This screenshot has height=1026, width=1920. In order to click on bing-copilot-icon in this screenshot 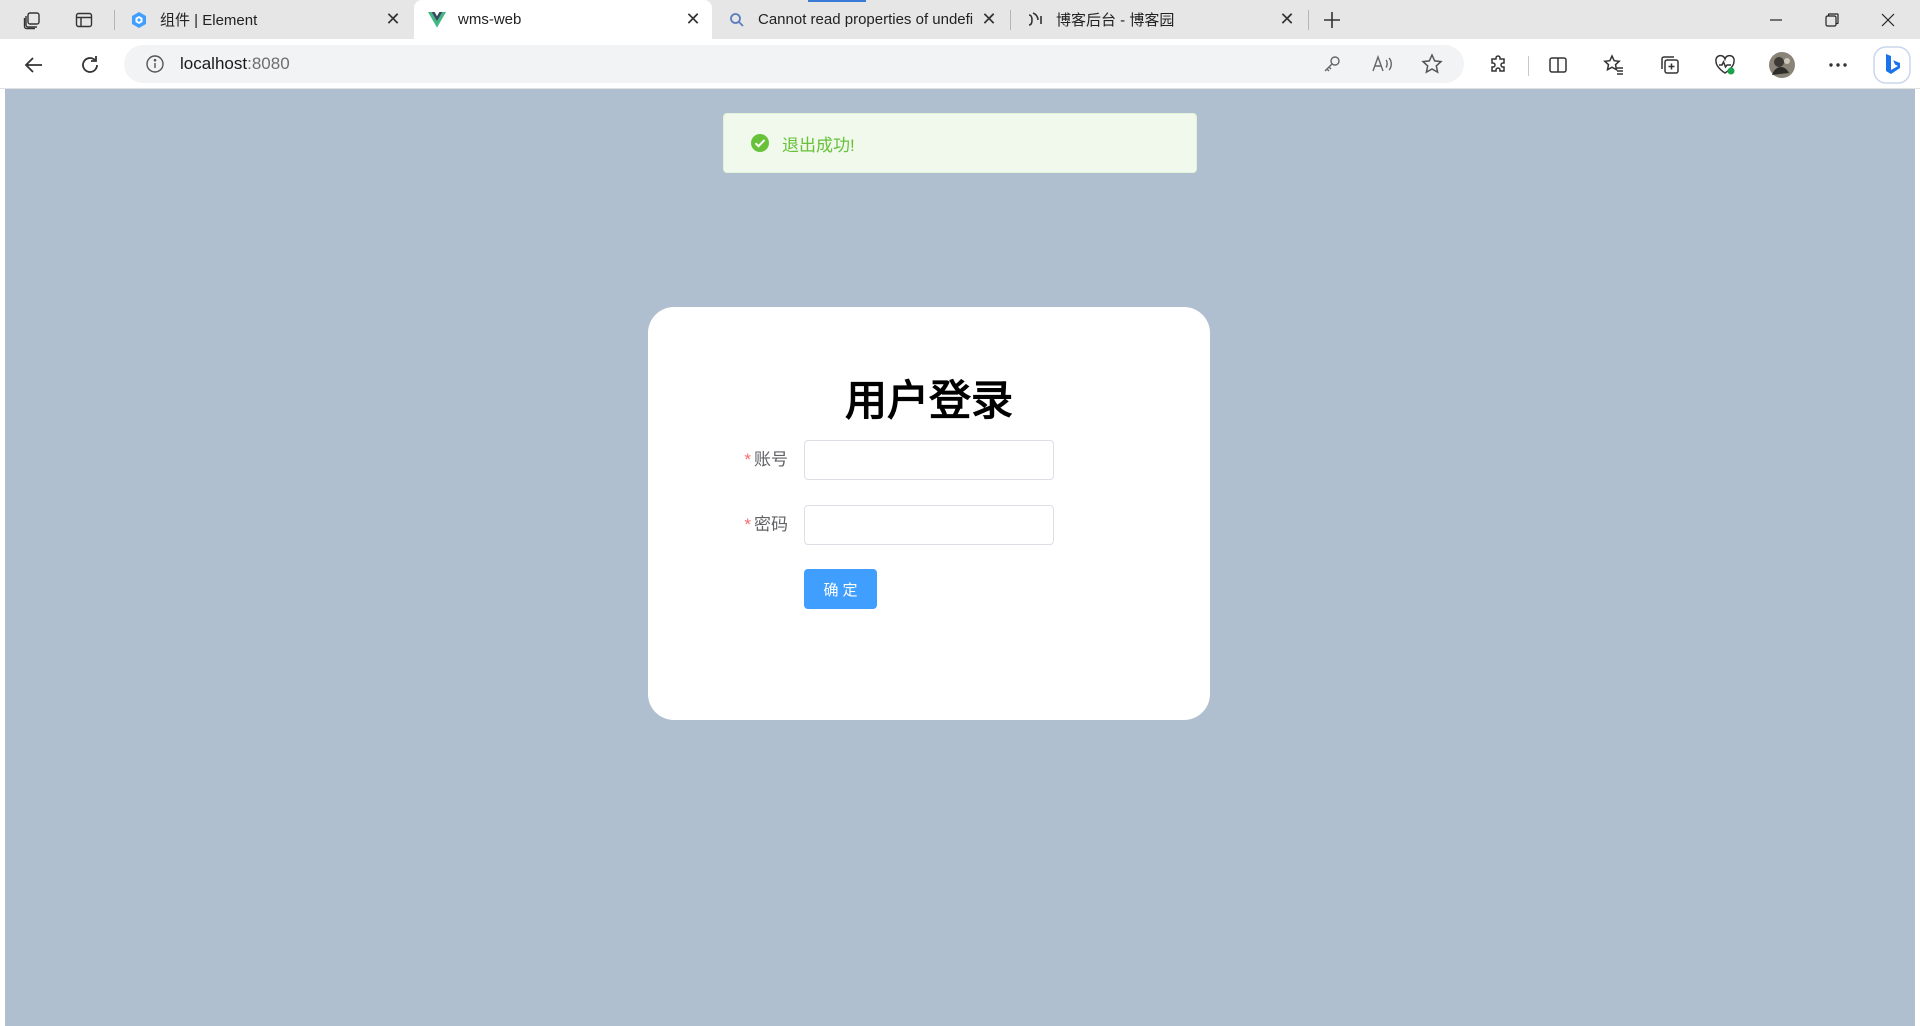, I will do `click(1892, 65)`.